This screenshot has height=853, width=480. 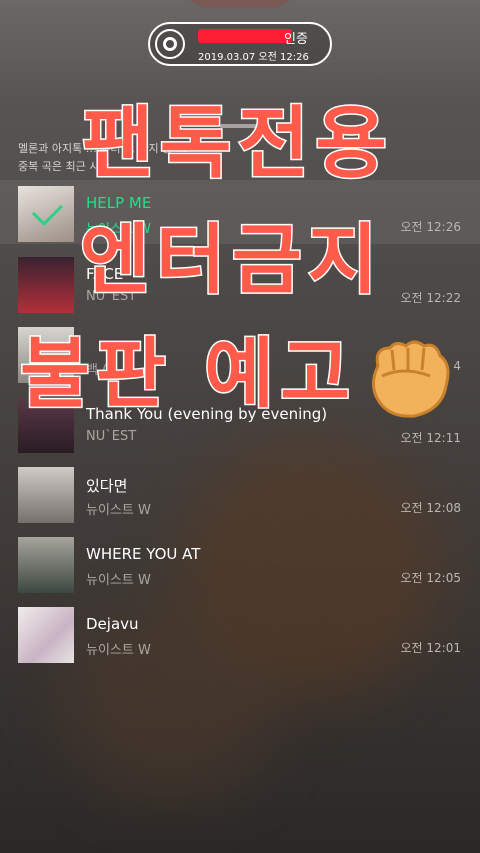 What do you see at coordinates (207, 414) in the screenshot?
I see `song-title: Thank You (evening by evening)` at bounding box center [207, 414].